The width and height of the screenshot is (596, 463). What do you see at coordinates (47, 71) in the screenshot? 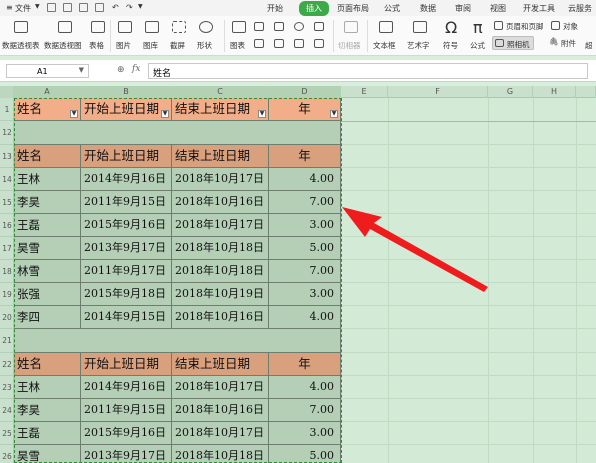
I see `name-box: A1 ▼` at bounding box center [47, 71].